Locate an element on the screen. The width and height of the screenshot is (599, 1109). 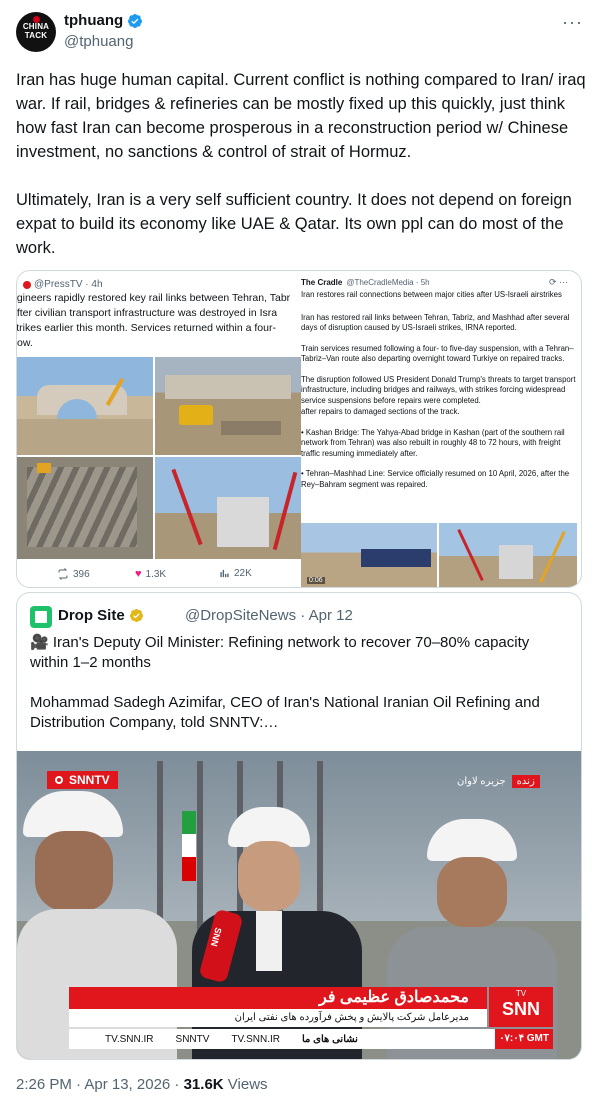
snn-logo: TV SNN is located at coordinates (521, 1007).